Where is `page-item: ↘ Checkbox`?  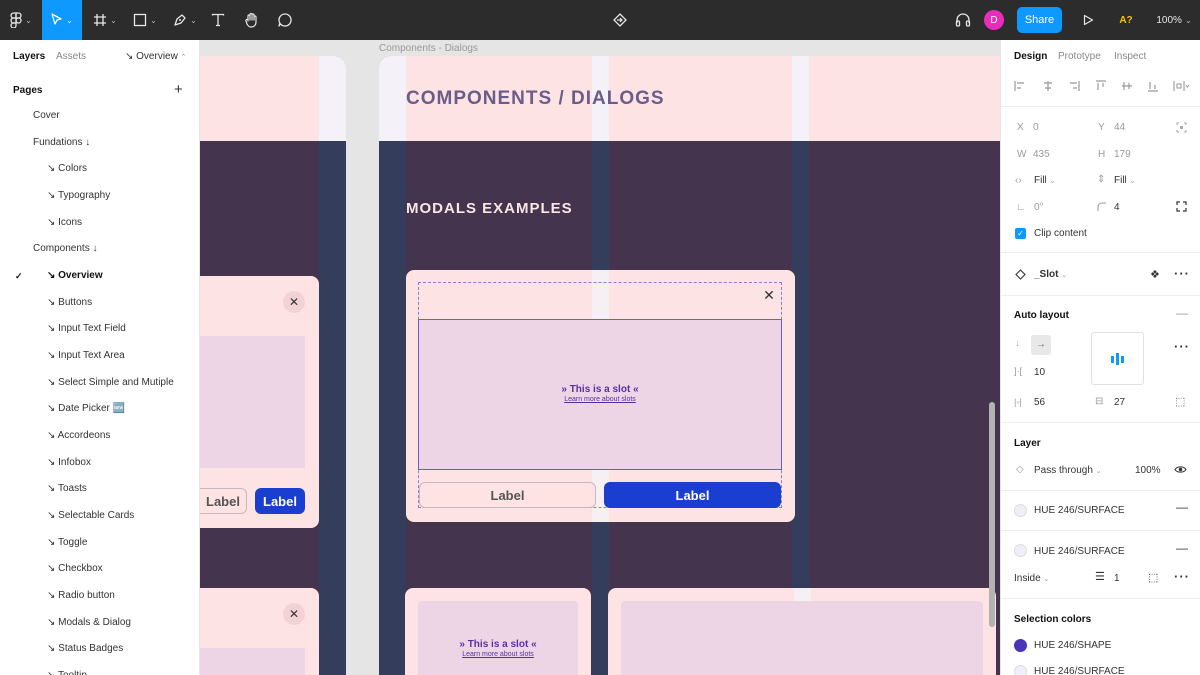 page-item: ↘ Checkbox is located at coordinates (99, 569).